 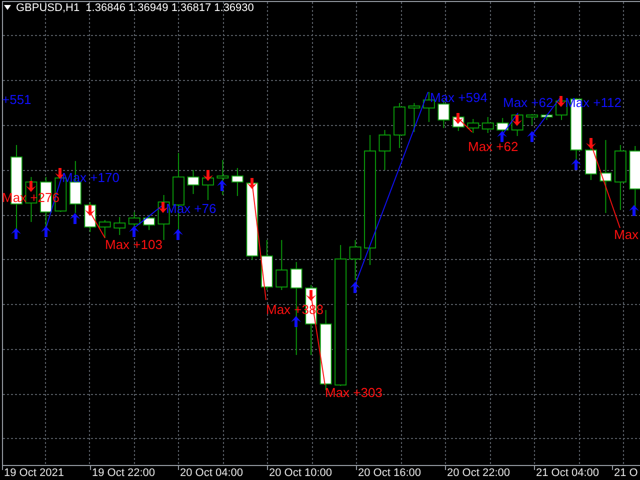 I want to click on time-axis-label: 20 Oct 22:00, so click(x=478, y=473).